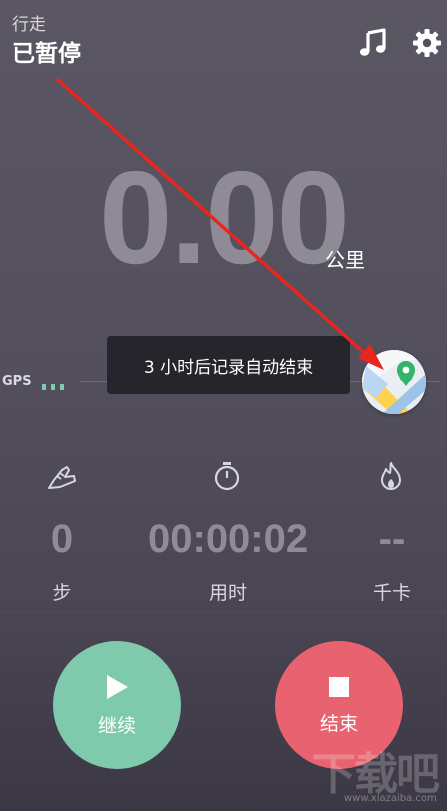 The height and width of the screenshot is (811, 447). Describe the element at coordinates (345, 260) in the screenshot. I see `distance-unit: 公里` at that location.